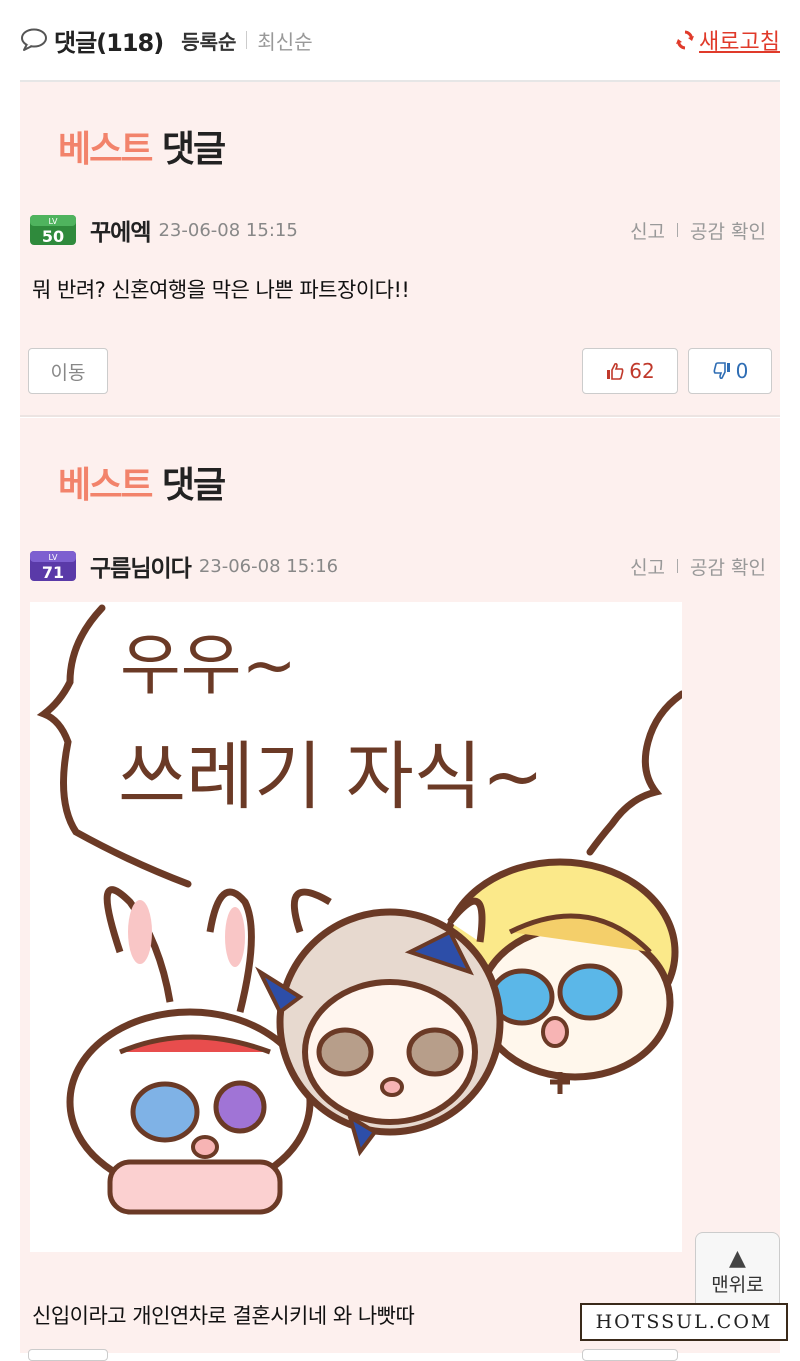 The image size is (800, 1361). Describe the element at coordinates (737, 1258) in the screenshot. I see `up-arrow-icon: ▲` at that location.